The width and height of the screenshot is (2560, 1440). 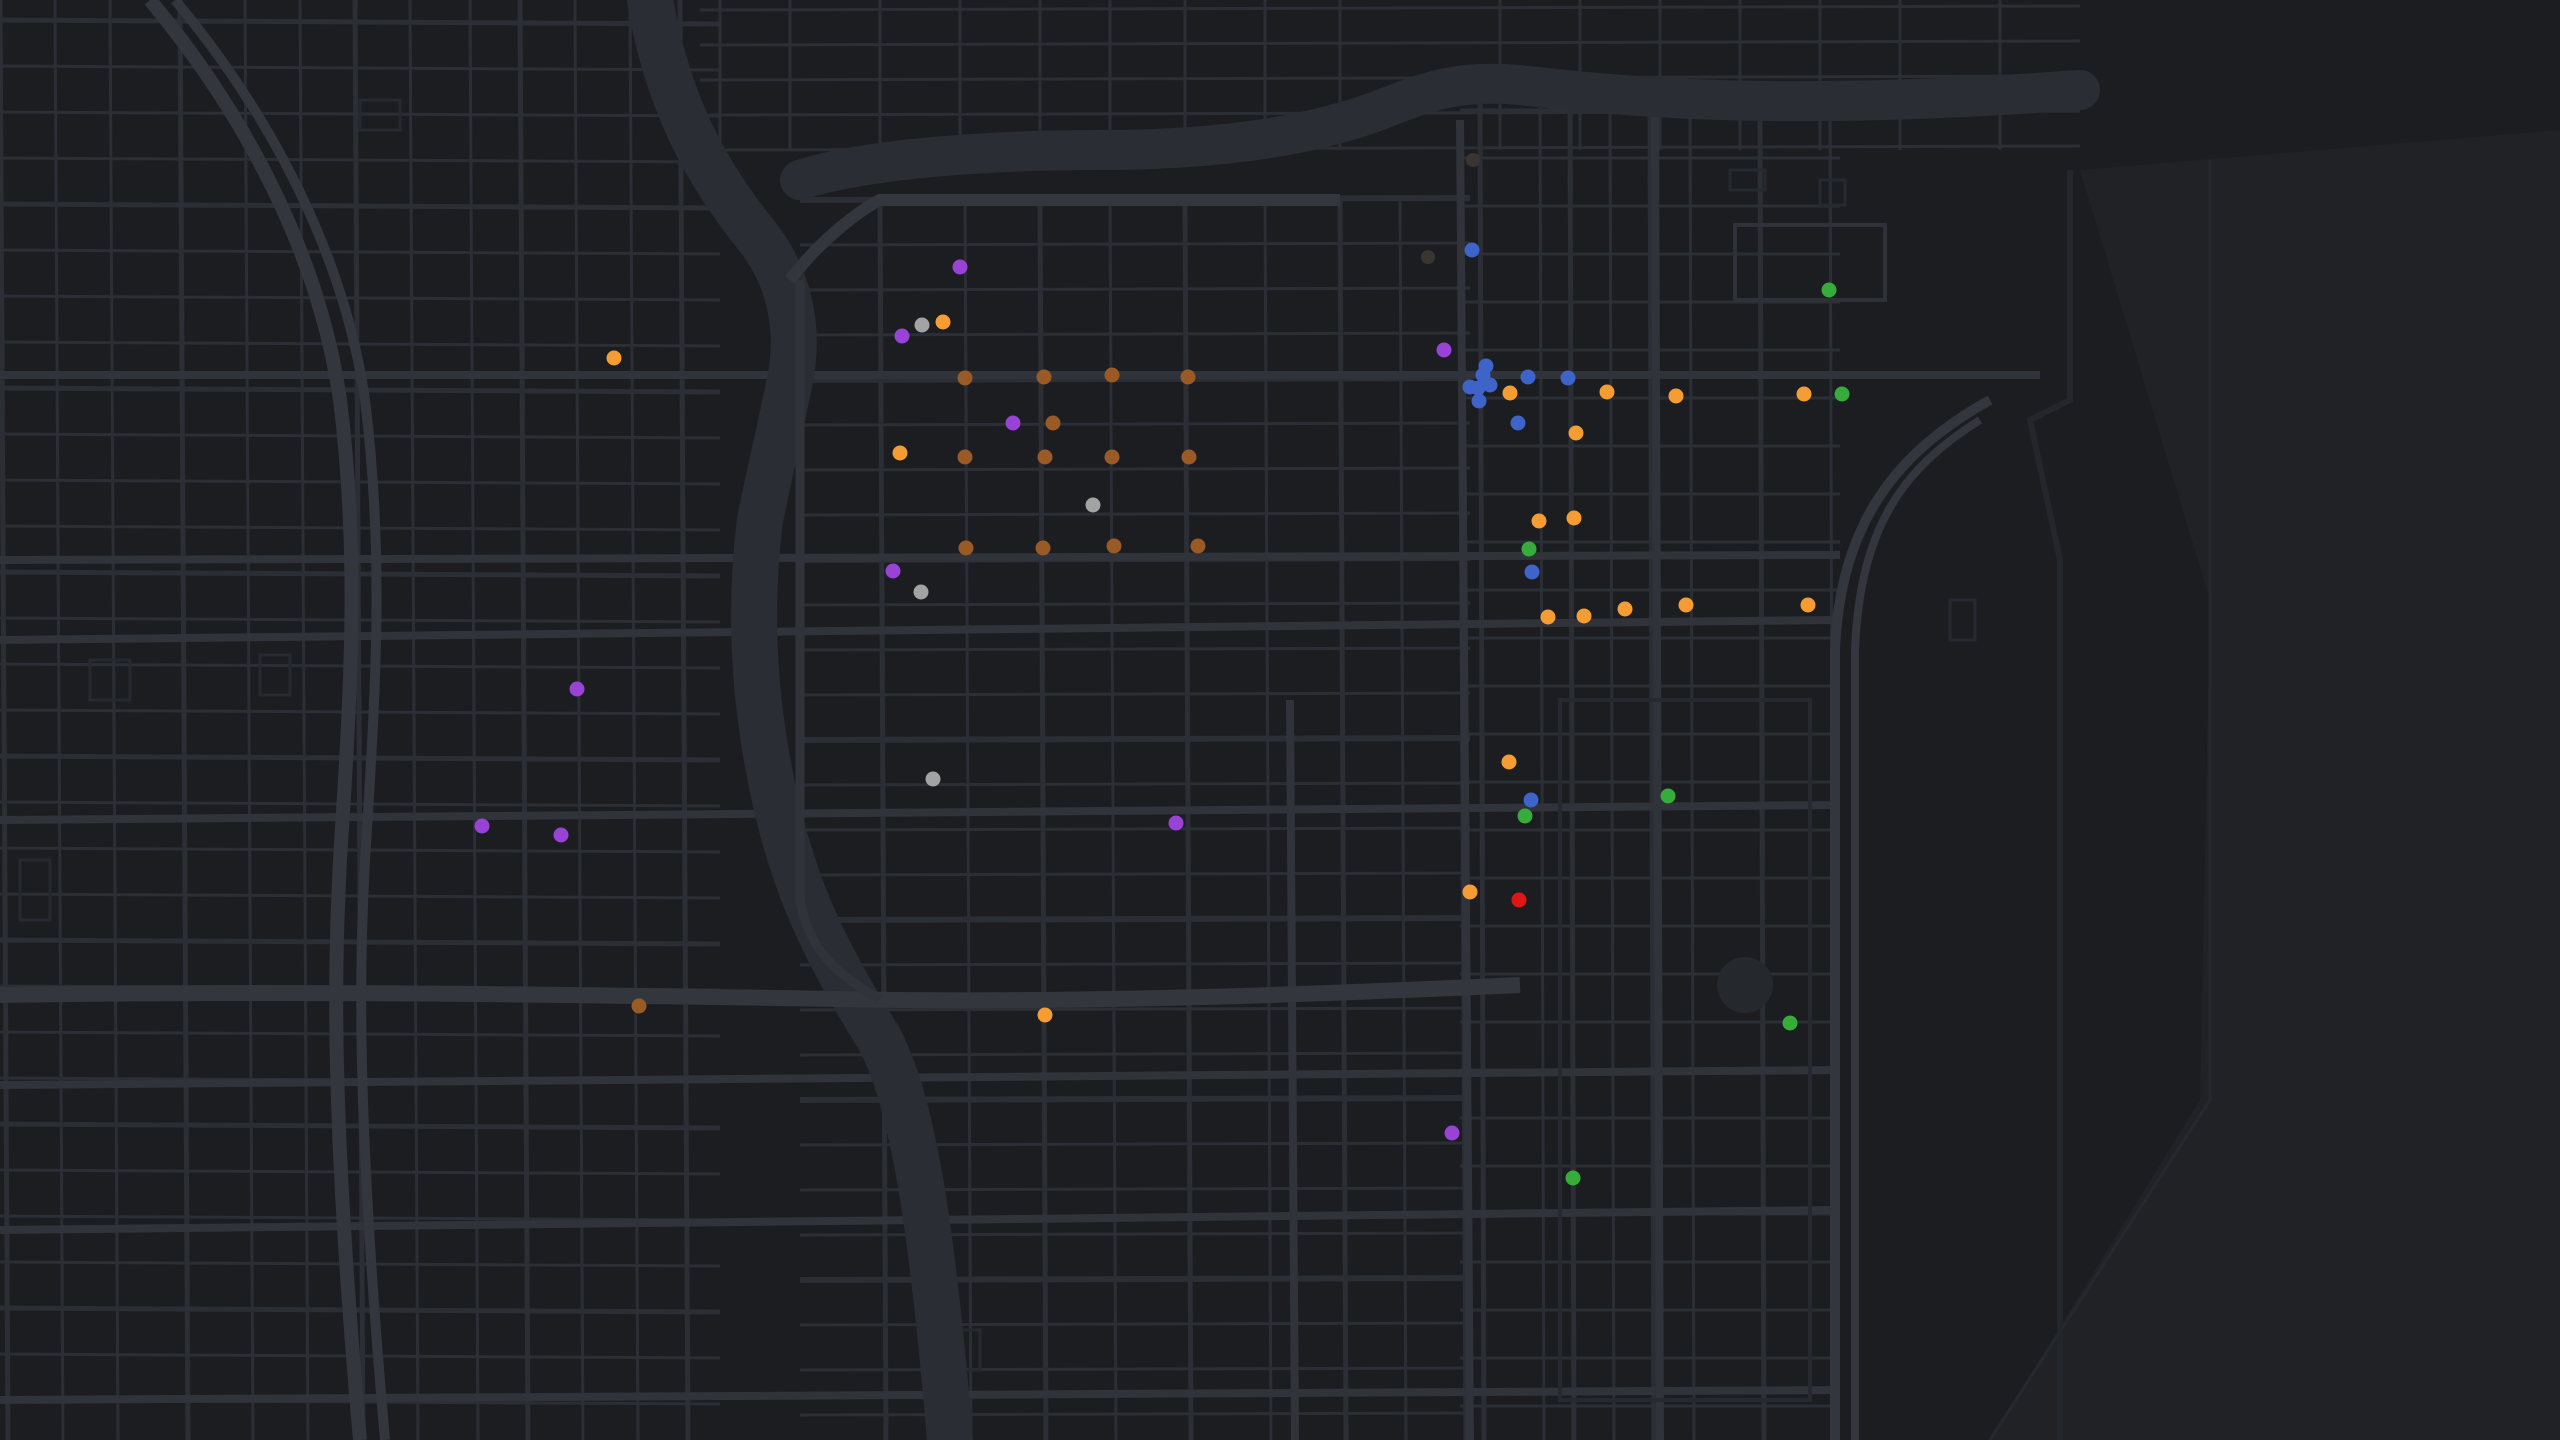 I want to click on arterial-ew, so click(x=920, y=557).